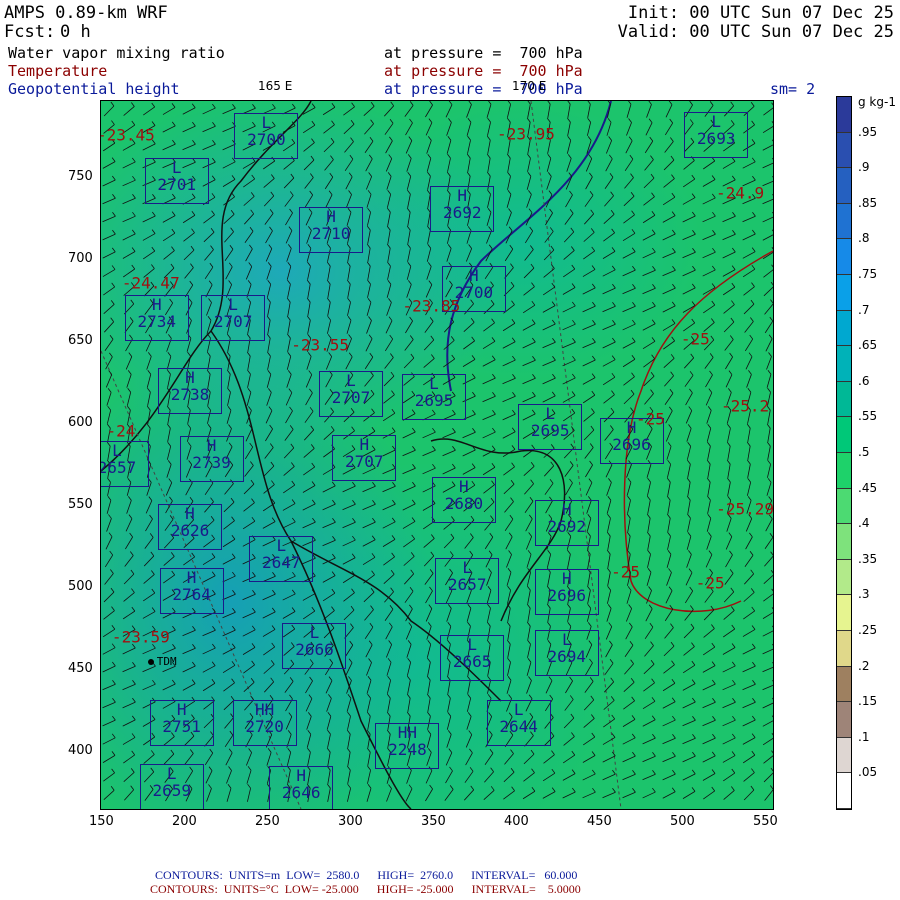 This screenshot has width=900, height=900. Describe the element at coordinates (140, 637) in the screenshot. I see `temperature-label: -23.59` at that location.